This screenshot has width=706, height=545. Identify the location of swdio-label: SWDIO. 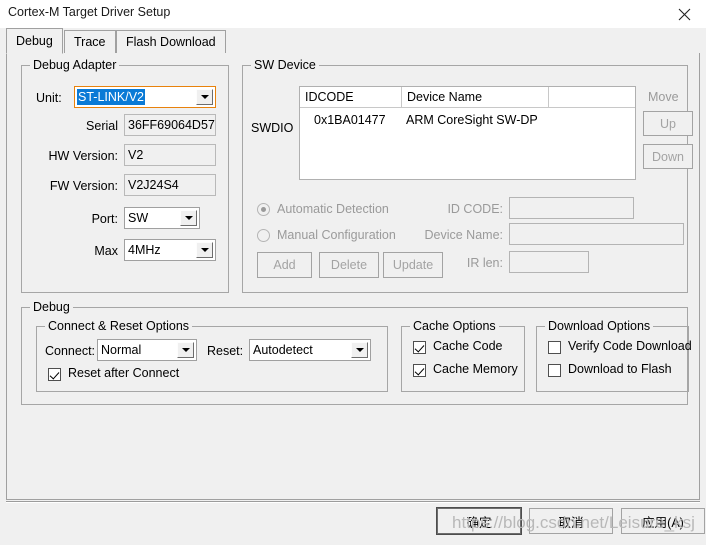
(272, 128).